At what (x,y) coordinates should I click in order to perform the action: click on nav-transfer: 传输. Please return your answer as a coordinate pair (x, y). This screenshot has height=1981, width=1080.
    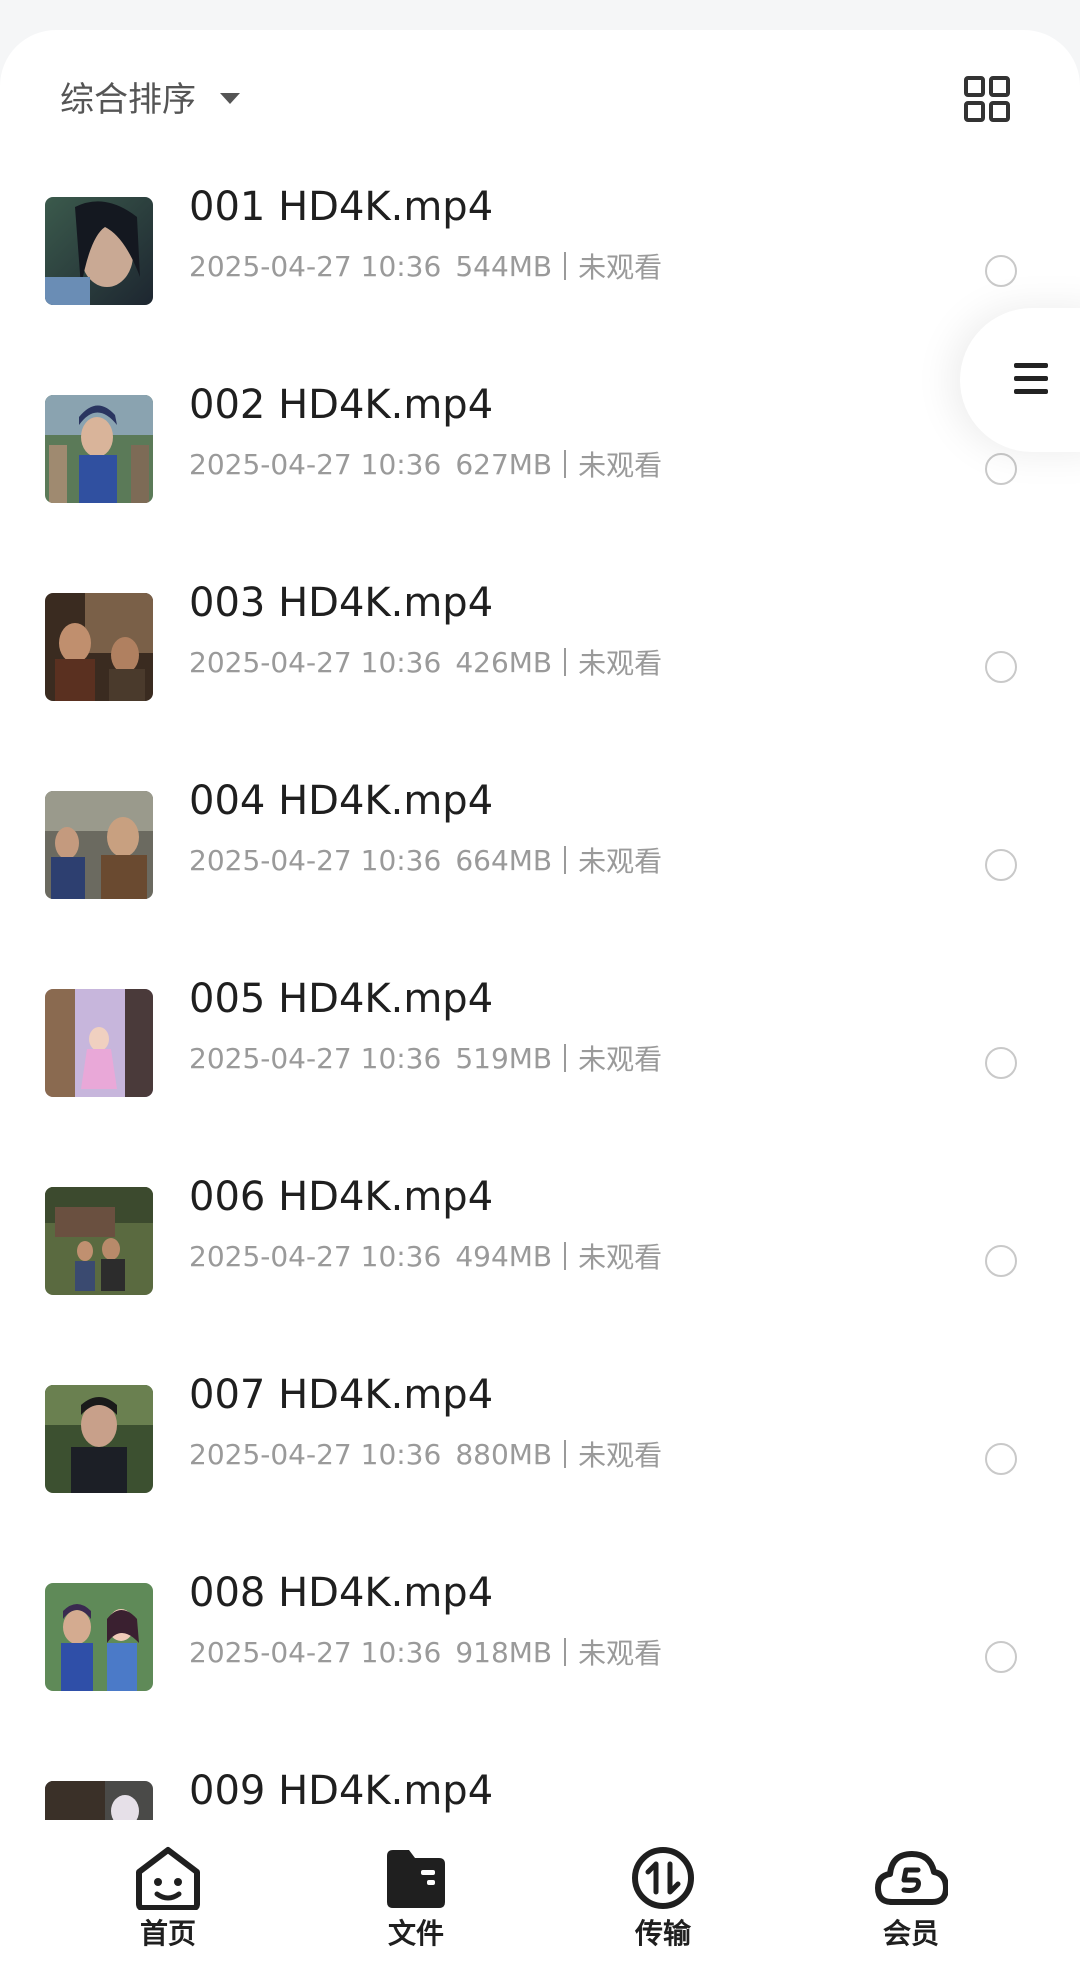
    Looking at the image, I should click on (663, 1899).